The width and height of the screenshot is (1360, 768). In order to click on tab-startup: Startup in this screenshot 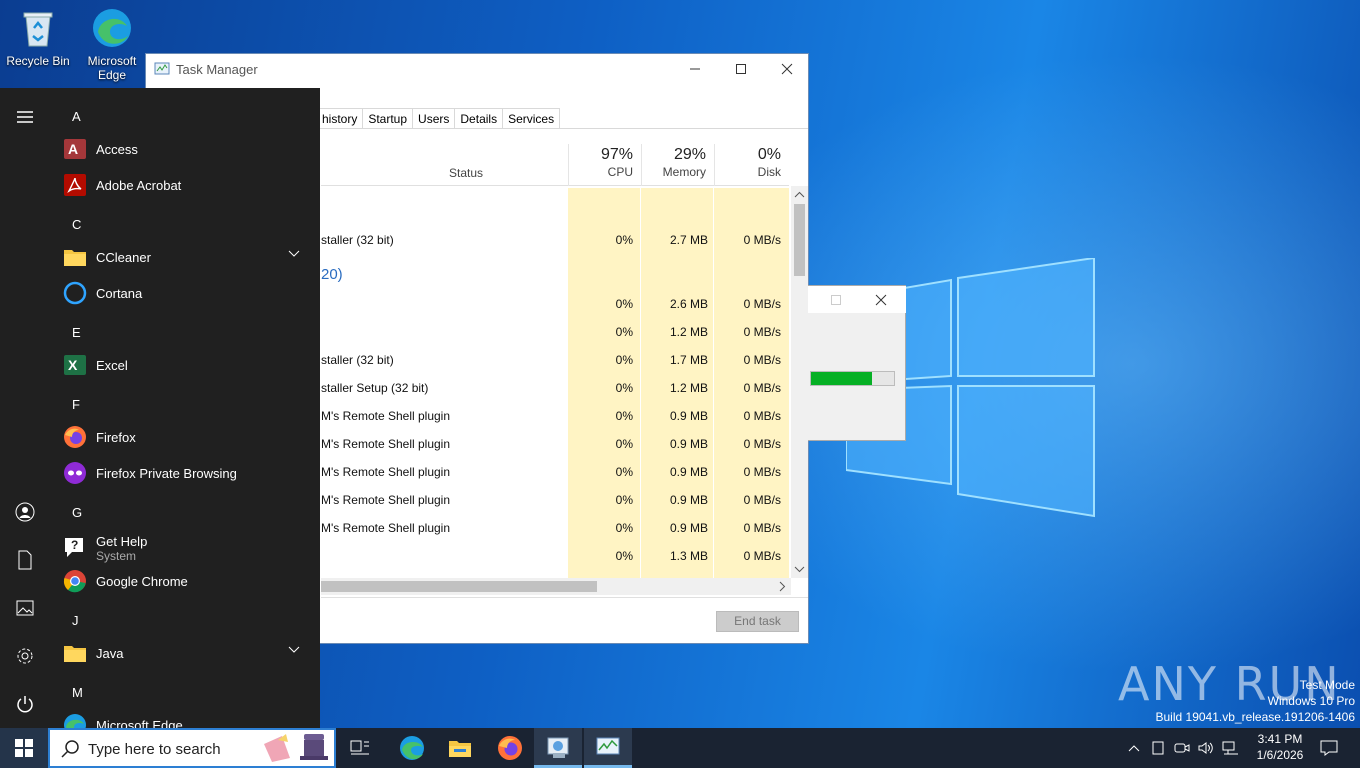, I will do `click(388, 118)`.